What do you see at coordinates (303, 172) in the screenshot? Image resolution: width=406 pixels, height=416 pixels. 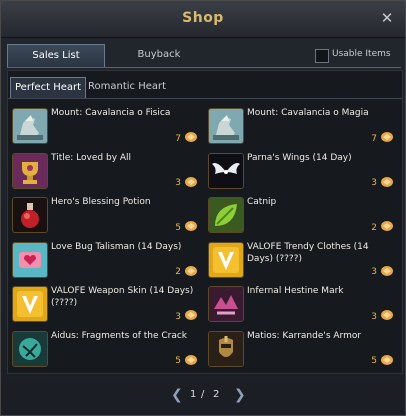 I see `shop-item: Parna's Wings (14 Day) 3` at bounding box center [303, 172].